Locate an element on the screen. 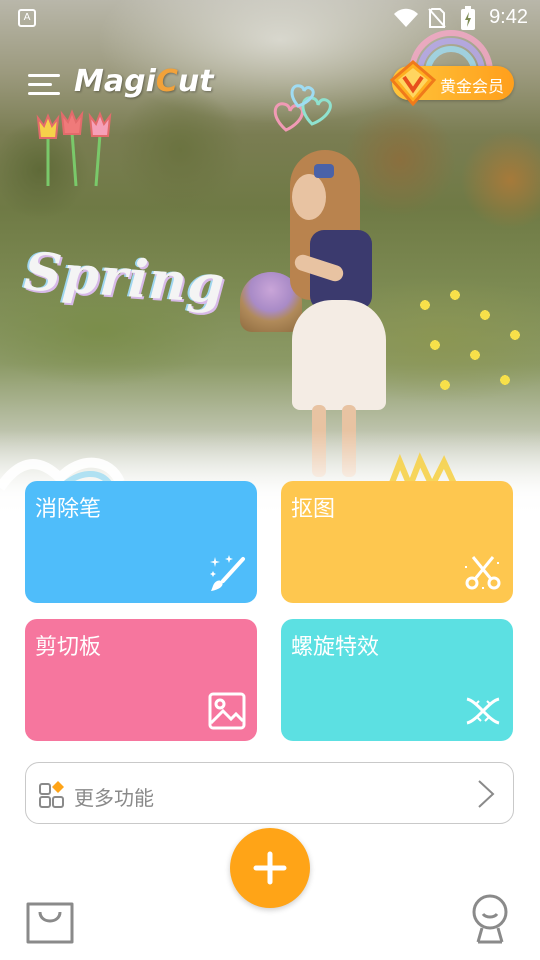 The width and height of the screenshot is (540, 960). apps-grid-icon is located at coordinates (51, 794).